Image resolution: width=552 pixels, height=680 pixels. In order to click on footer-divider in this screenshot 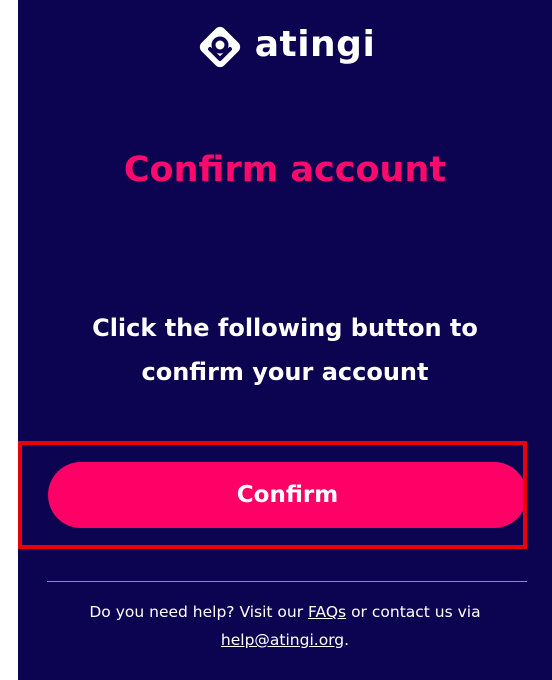, I will do `click(287, 581)`.